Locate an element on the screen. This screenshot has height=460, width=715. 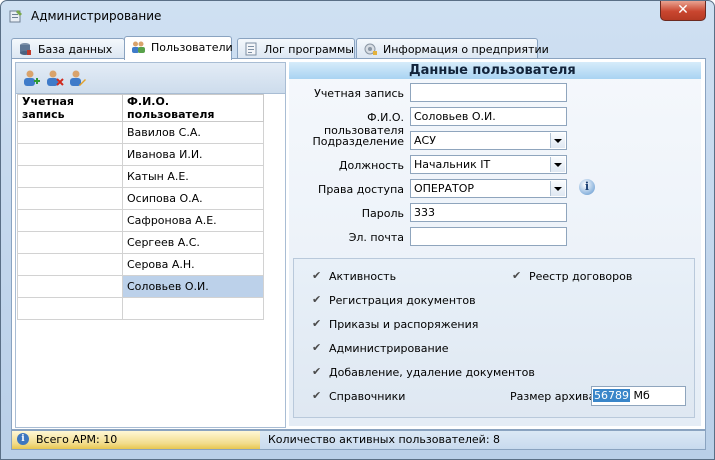
company-info-icon is located at coordinates (370, 49).